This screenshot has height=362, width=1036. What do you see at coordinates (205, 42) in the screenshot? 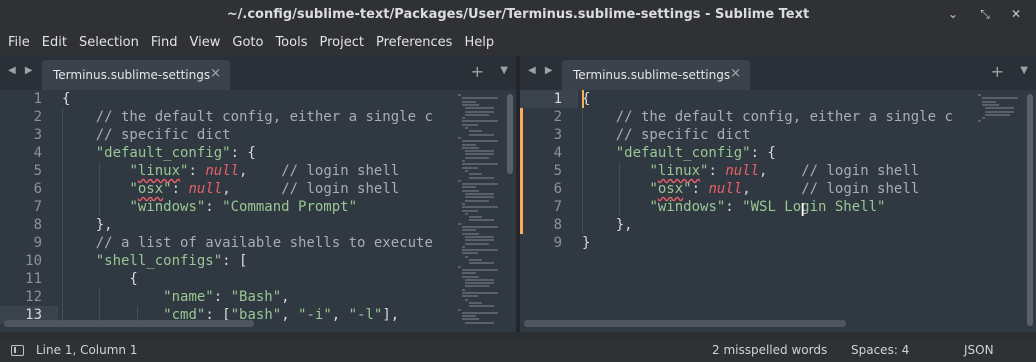
I see `menu-view: View` at bounding box center [205, 42].